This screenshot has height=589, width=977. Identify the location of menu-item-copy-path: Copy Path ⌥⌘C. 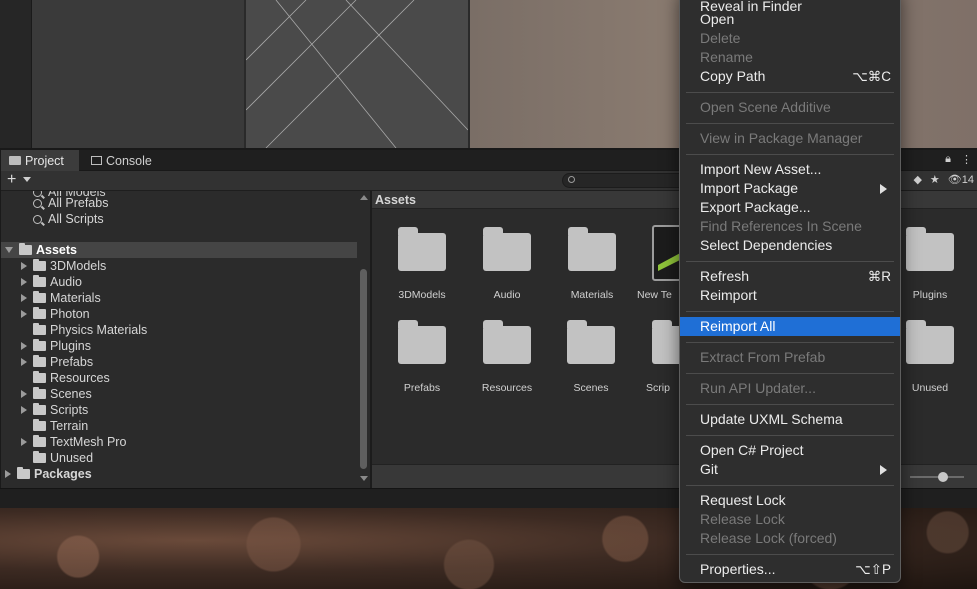
(790, 76).